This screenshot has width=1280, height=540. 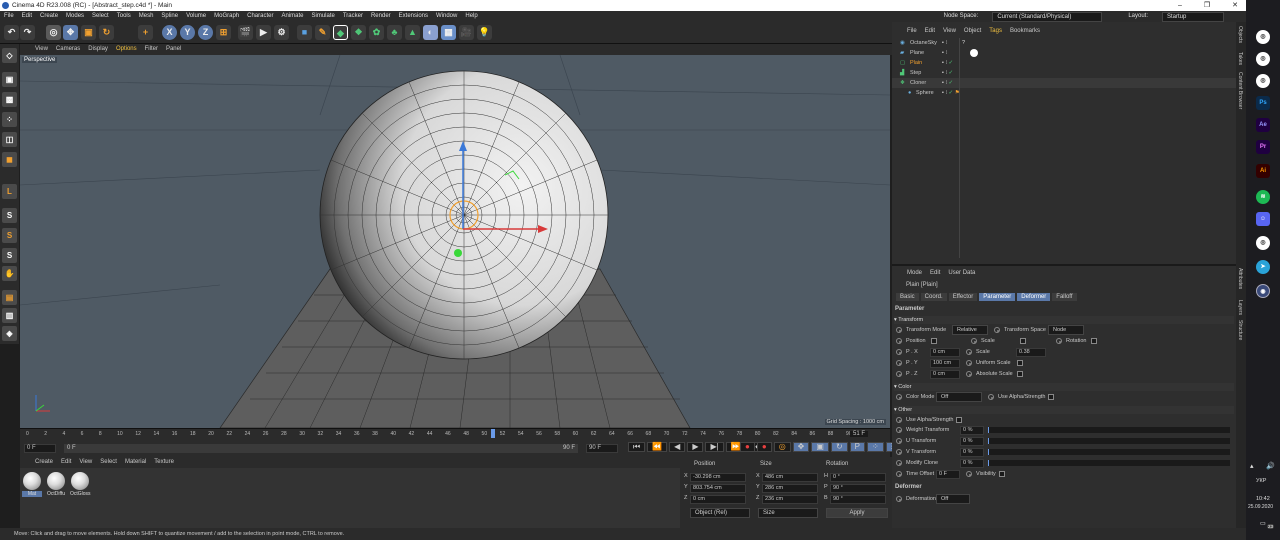 I want to click on scale-key-icon: ▣, so click(x=820, y=447).